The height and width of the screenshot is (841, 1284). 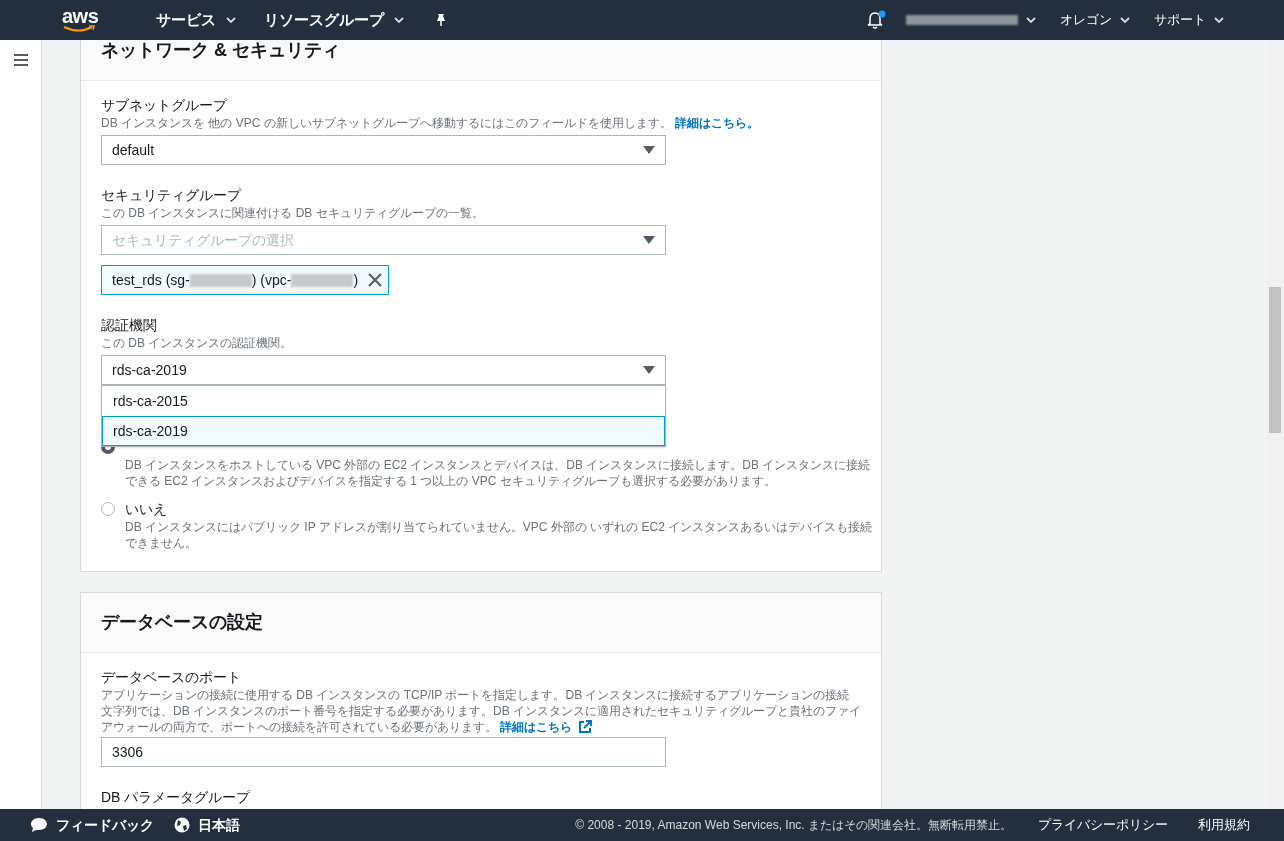 What do you see at coordinates (108, 509) in the screenshot?
I see `radio-button` at bounding box center [108, 509].